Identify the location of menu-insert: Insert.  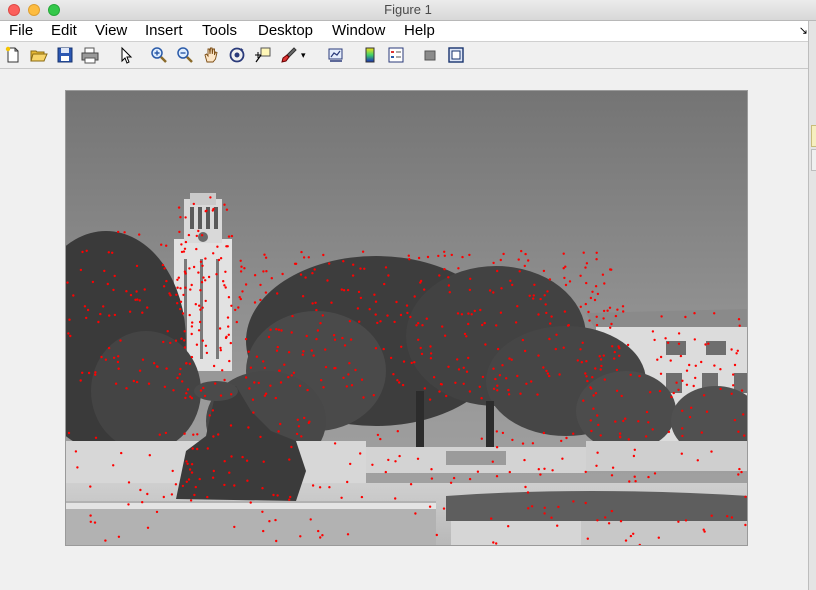
(164, 30).